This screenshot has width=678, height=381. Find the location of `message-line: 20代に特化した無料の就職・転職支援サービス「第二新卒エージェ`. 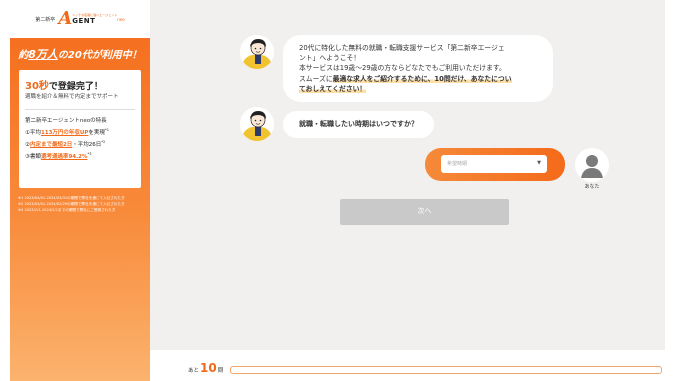

message-line: 20代に特化した無料の就職・転職支援サービス「第二新卒エージェ is located at coordinates (402, 48).